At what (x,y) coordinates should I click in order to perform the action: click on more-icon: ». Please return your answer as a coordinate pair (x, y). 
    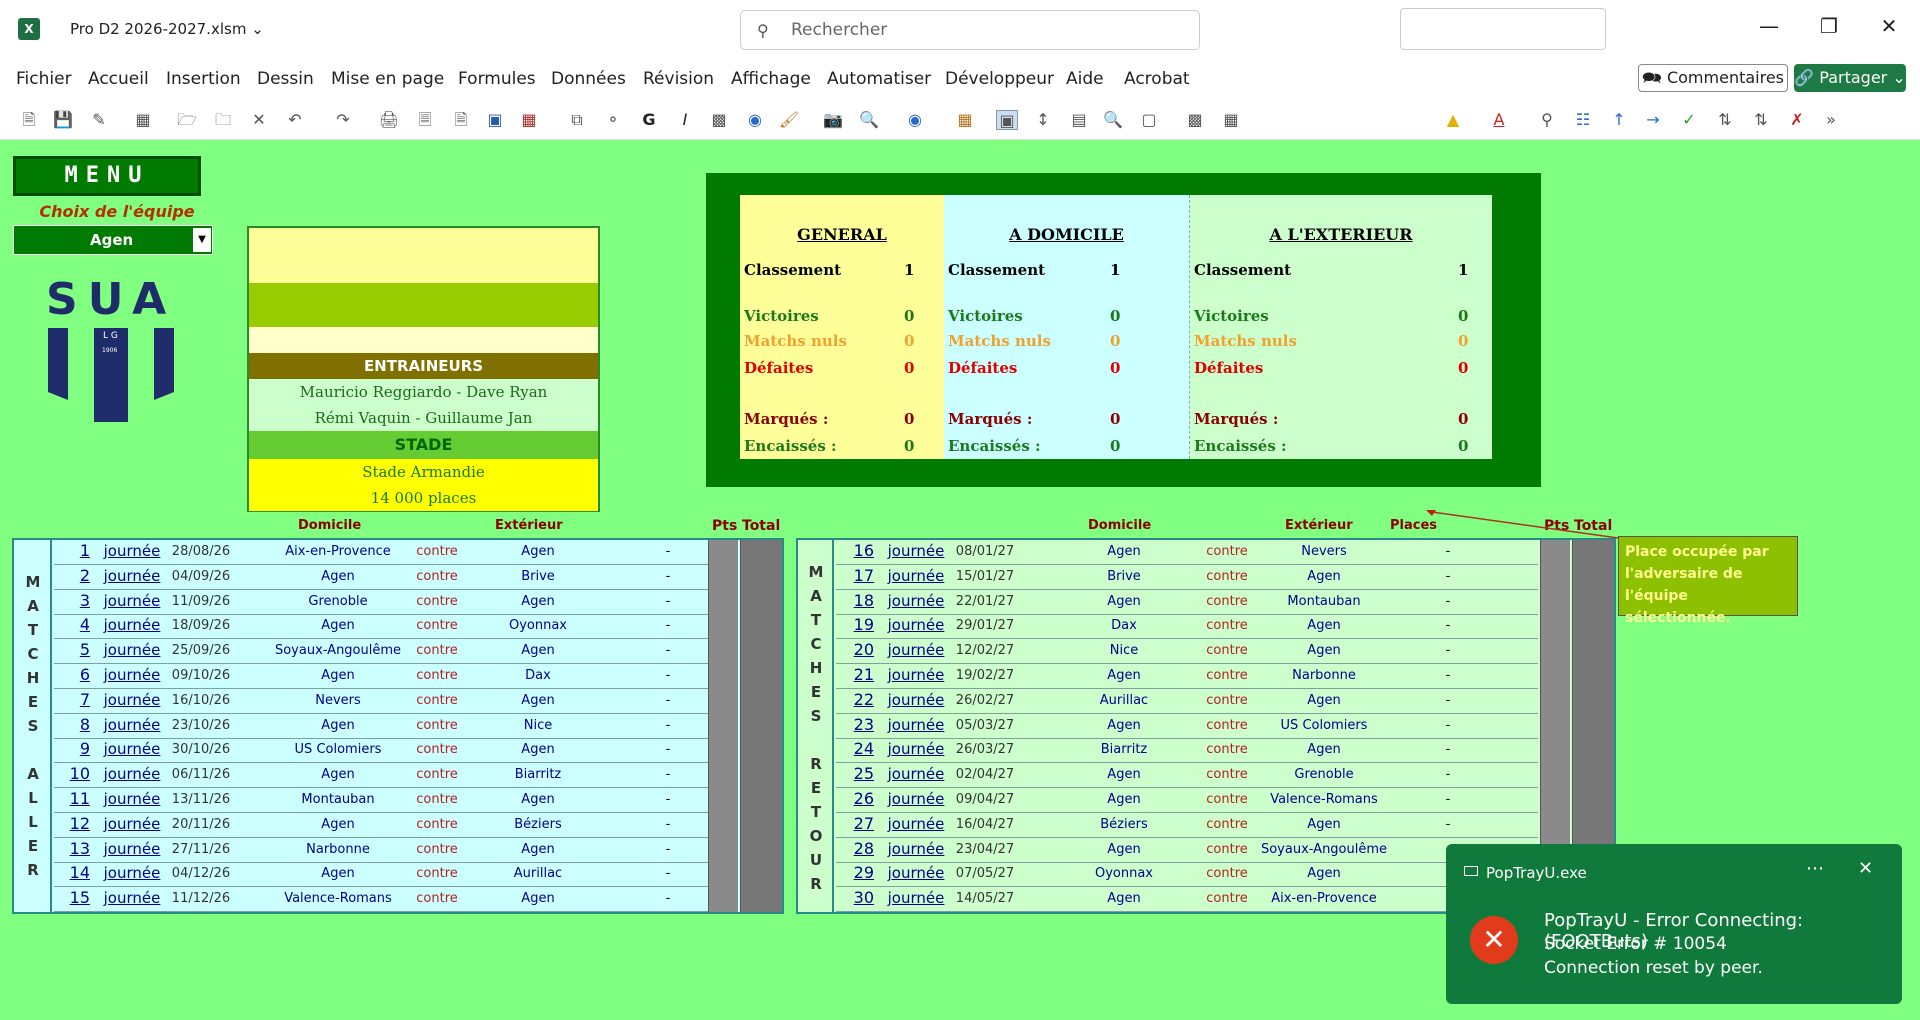
    Looking at the image, I should click on (1831, 120).